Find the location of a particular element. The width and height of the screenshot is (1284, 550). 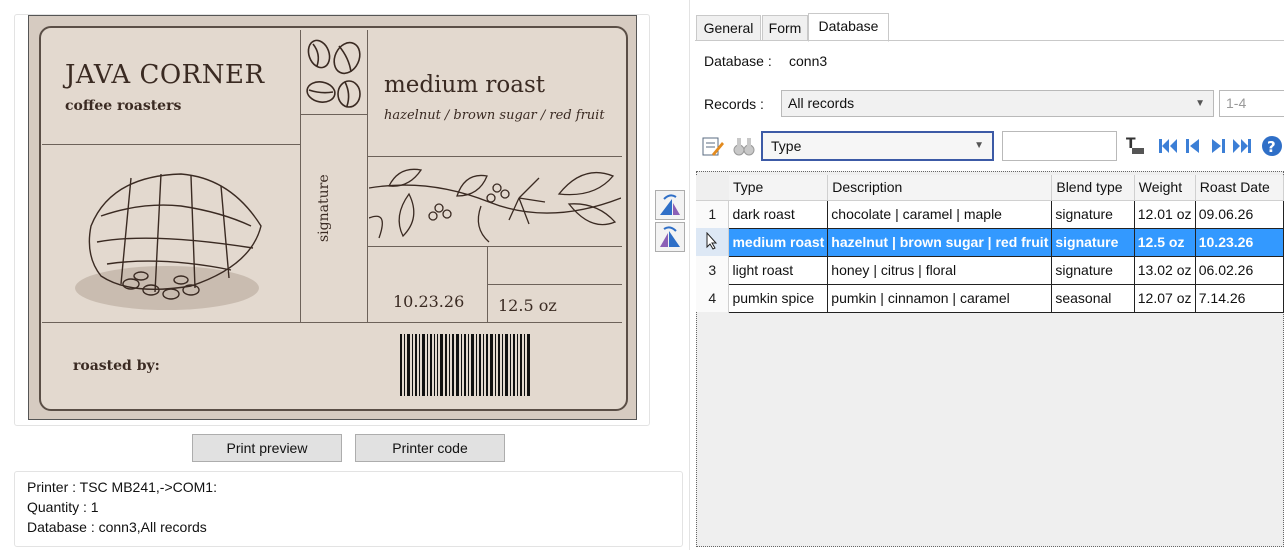

cell-roast-date: 7.14.26 is located at coordinates (1239, 298).